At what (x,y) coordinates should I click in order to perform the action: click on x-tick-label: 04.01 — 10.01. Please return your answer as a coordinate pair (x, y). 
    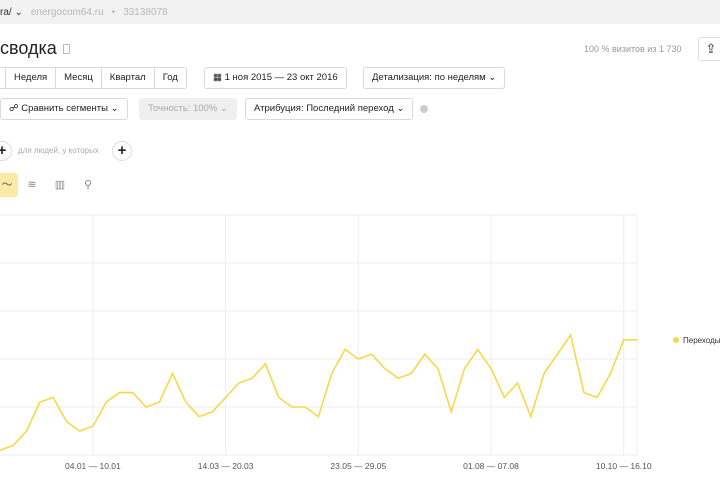
    Looking at the image, I should click on (93, 466).